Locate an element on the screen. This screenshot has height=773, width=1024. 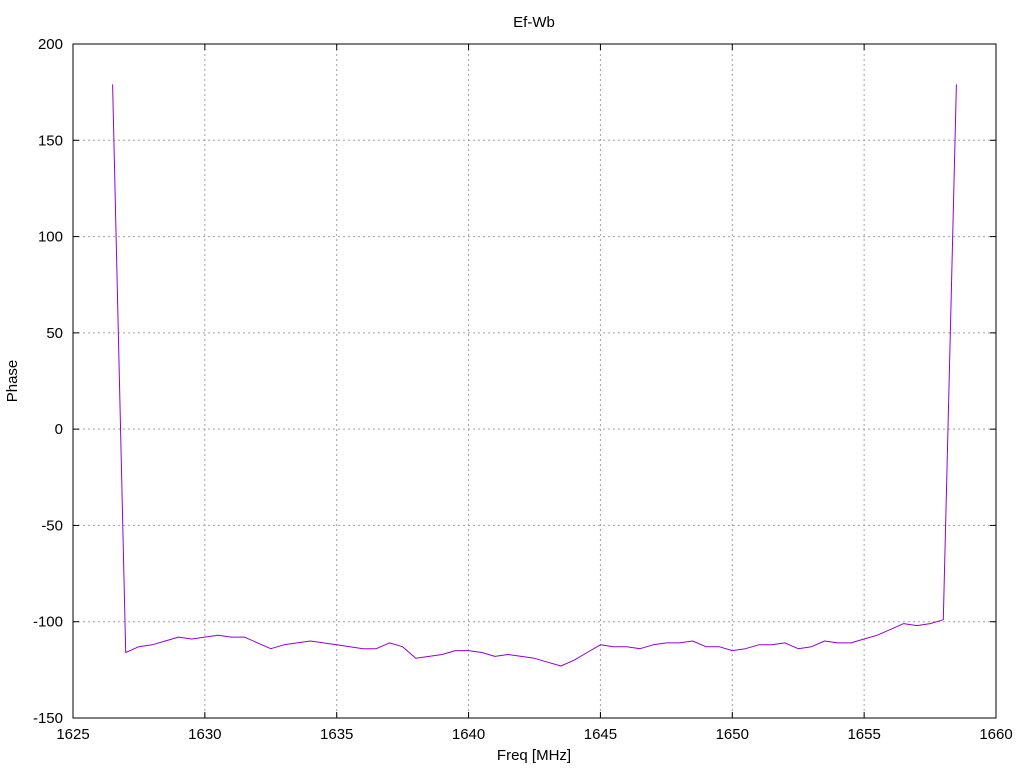
x-tick-label: 1640 is located at coordinates (468, 734).